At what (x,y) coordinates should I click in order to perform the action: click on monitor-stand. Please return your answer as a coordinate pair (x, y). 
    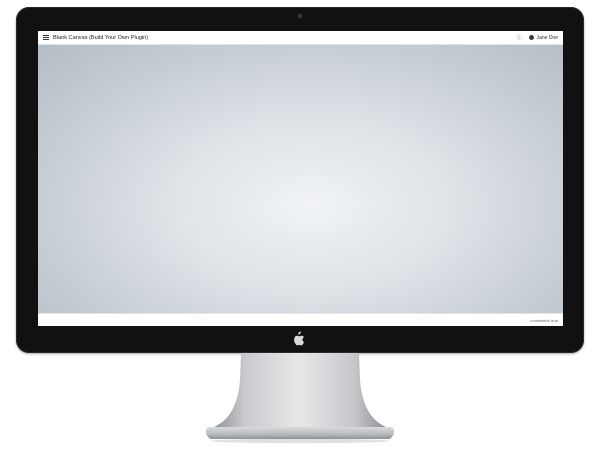
    Looking at the image, I should click on (300, 398).